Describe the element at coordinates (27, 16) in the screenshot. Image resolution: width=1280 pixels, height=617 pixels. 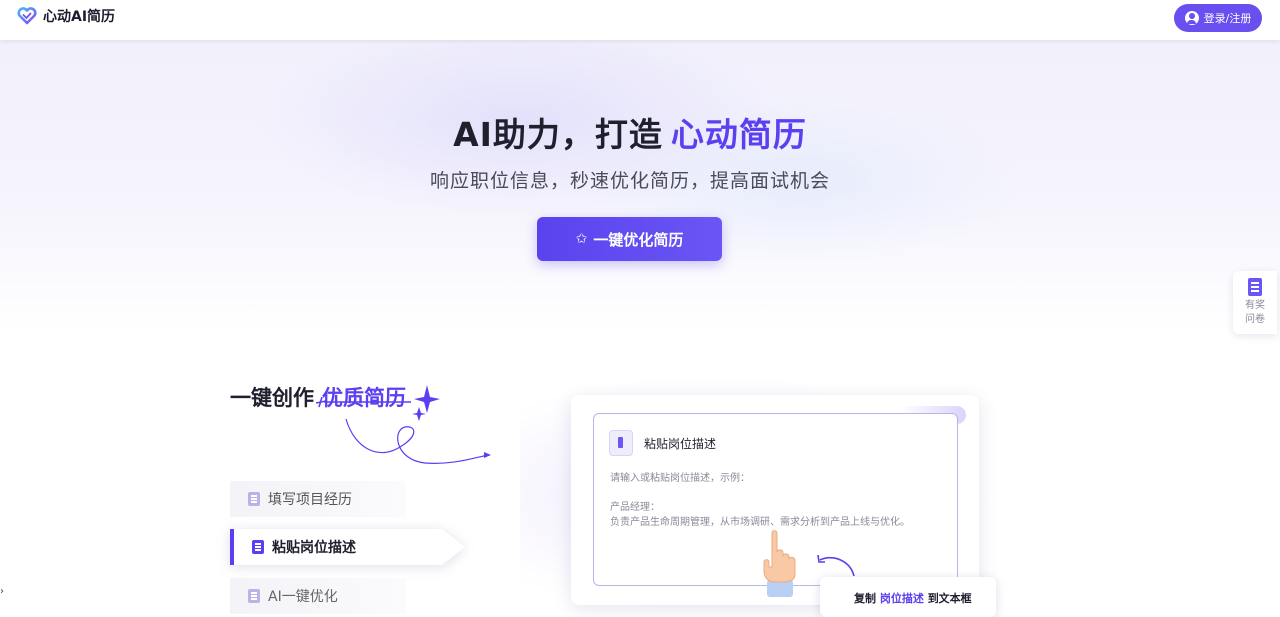
I see `heart-logo-icon` at that location.